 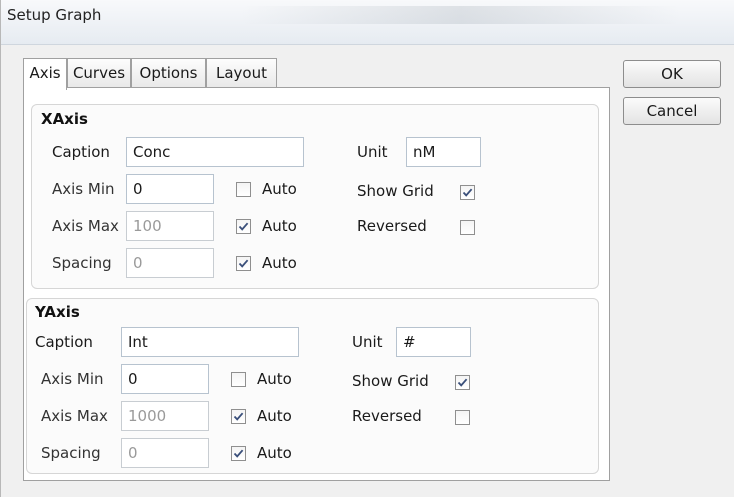 What do you see at coordinates (64, 342) in the screenshot?
I see `yaxis-caption-label: Caption` at bounding box center [64, 342].